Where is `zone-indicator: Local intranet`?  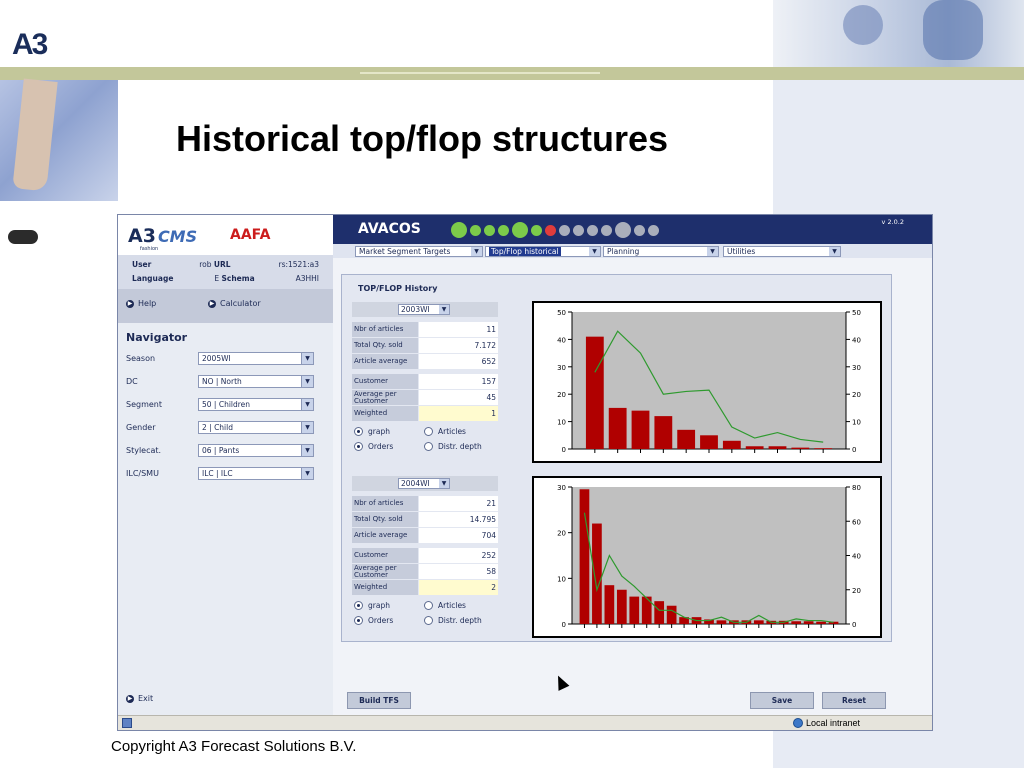
zone-indicator: Local intranet is located at coordinates (826, 723).